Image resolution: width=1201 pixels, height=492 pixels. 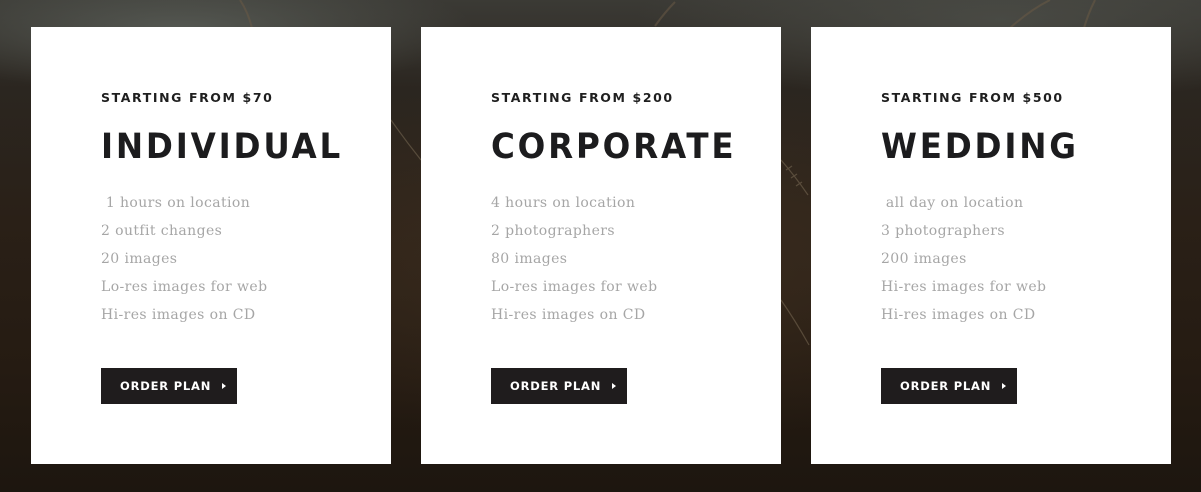 What do you see at coordinates (972, 97) in the screenshot?
I see `starting-price: STARTING FROM $500` at bounding box center [972, 97].